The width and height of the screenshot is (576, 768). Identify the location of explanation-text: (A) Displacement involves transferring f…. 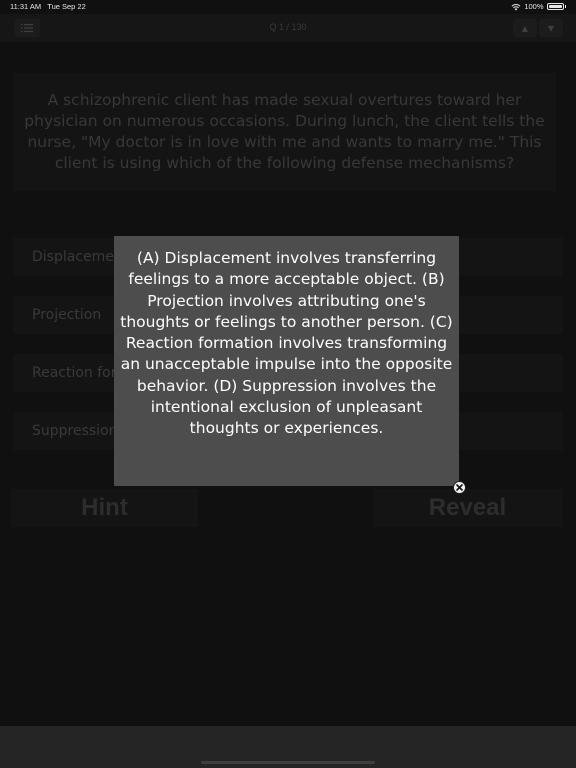
(286, 343).